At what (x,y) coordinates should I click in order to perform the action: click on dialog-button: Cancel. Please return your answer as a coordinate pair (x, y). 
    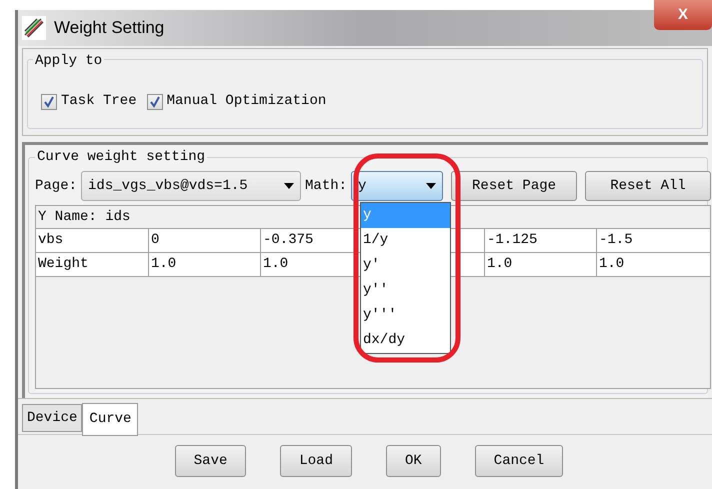
    Looking at the image, I should click on (519, 461).